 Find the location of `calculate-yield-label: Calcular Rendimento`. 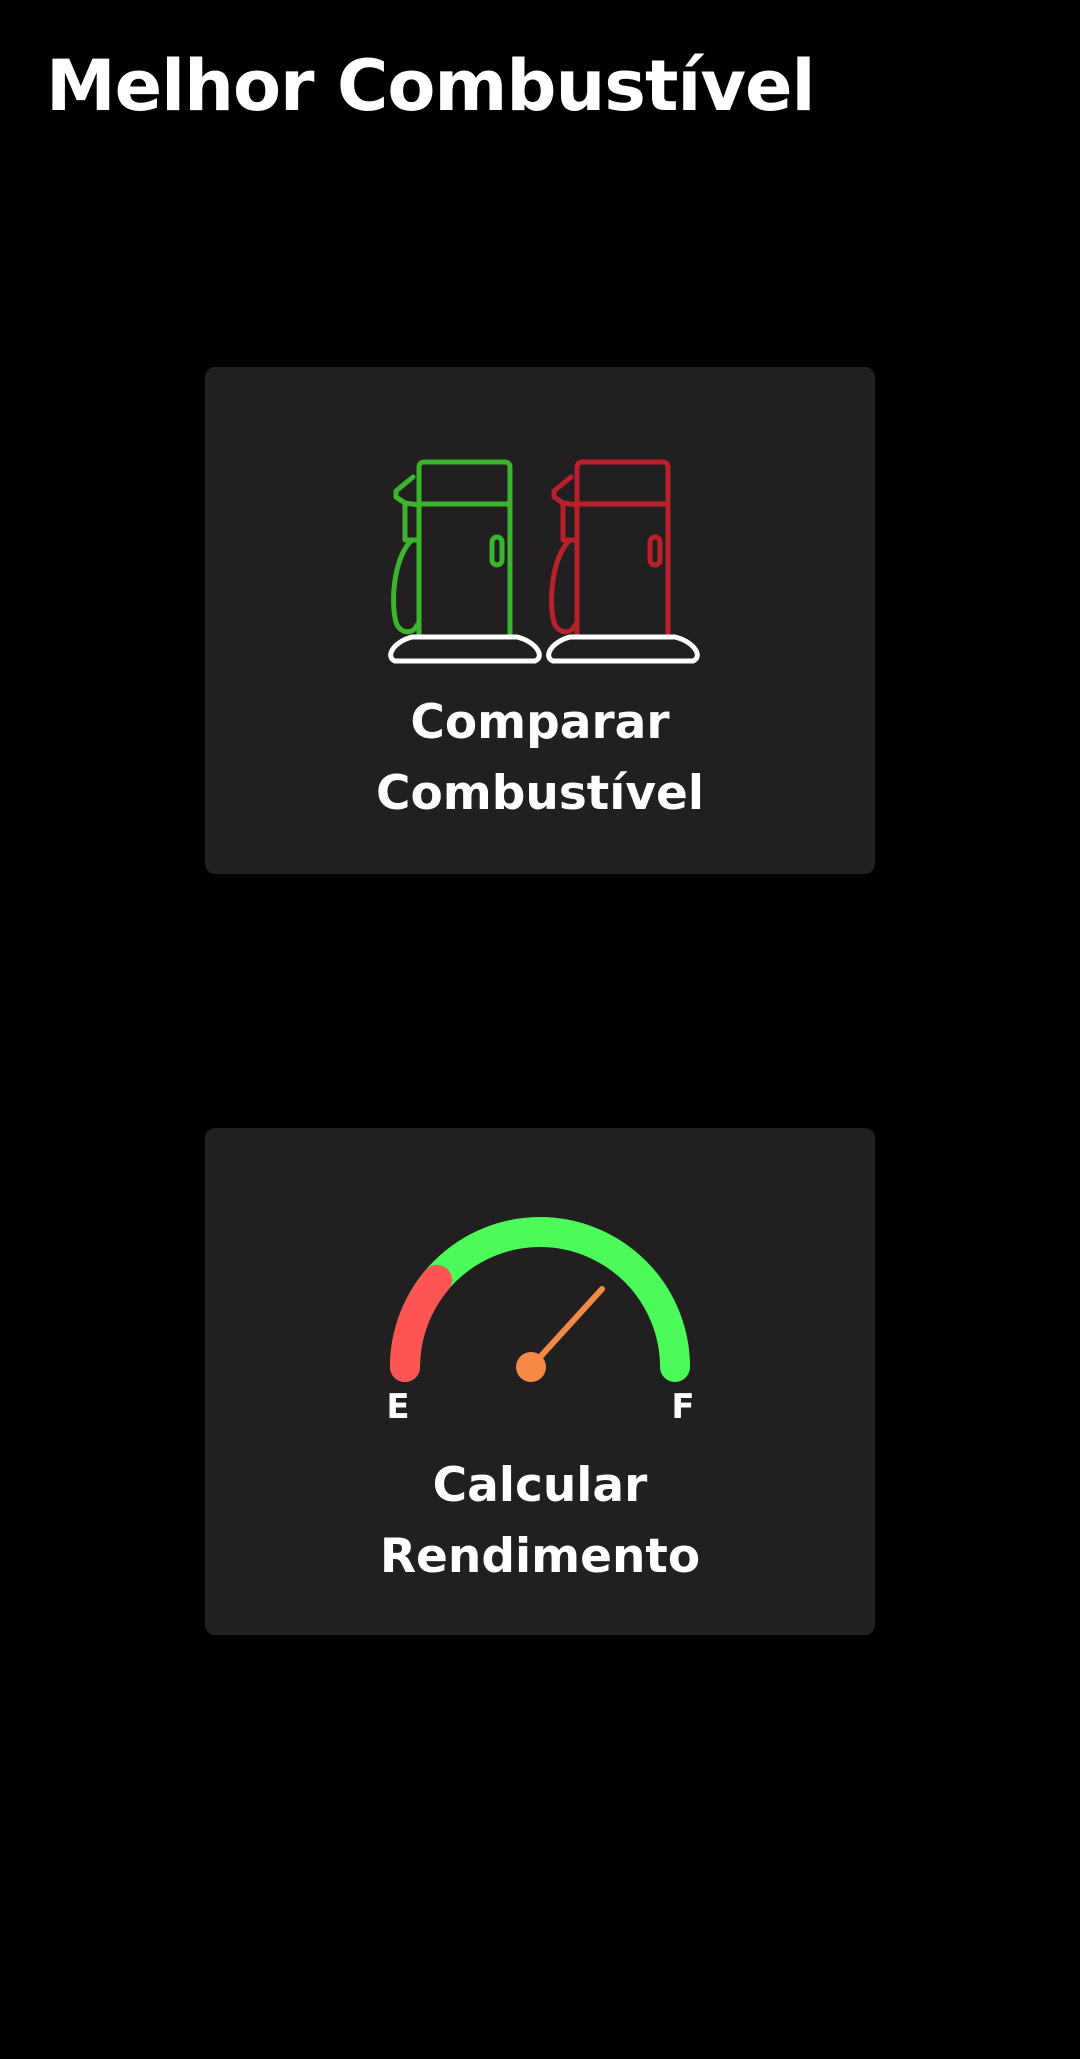

calculate-yield-label: Calcular Rendimento is located at coordinates (540, 1521).